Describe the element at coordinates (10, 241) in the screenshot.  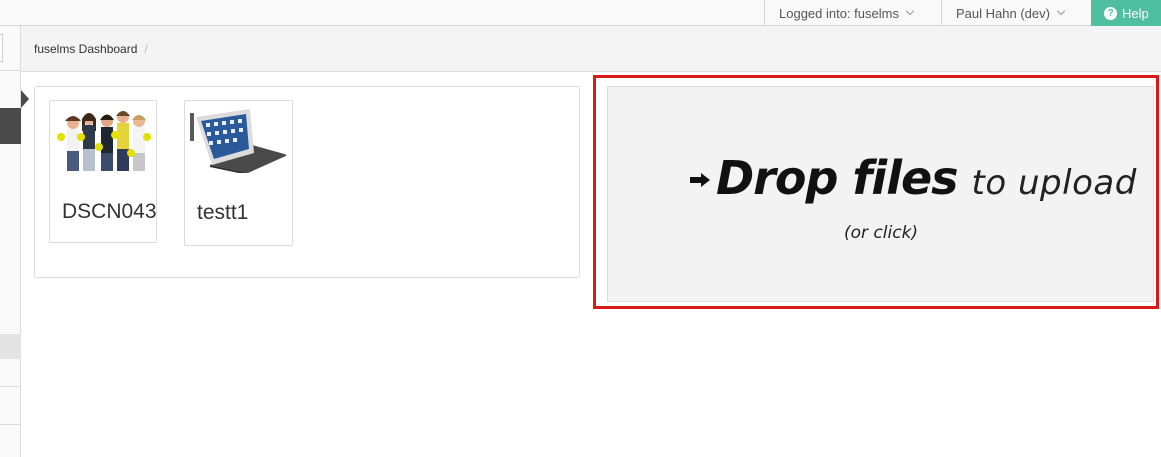
I see `sidebar` at that location.